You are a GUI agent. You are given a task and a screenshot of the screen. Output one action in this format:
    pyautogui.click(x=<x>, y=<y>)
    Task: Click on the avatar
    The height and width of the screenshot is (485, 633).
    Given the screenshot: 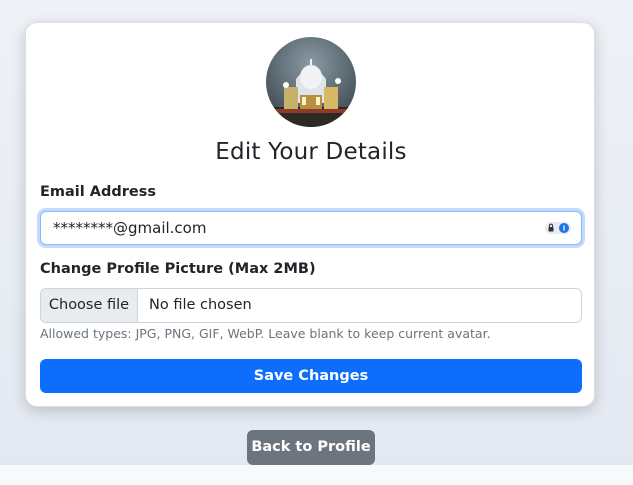 What is the action you would take?
    pyautogui.click(x=311, y=82)
    